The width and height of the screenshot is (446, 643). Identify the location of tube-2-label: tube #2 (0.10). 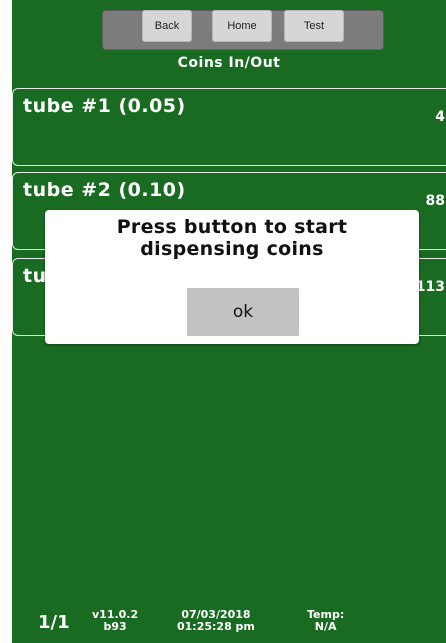
(104, 190).